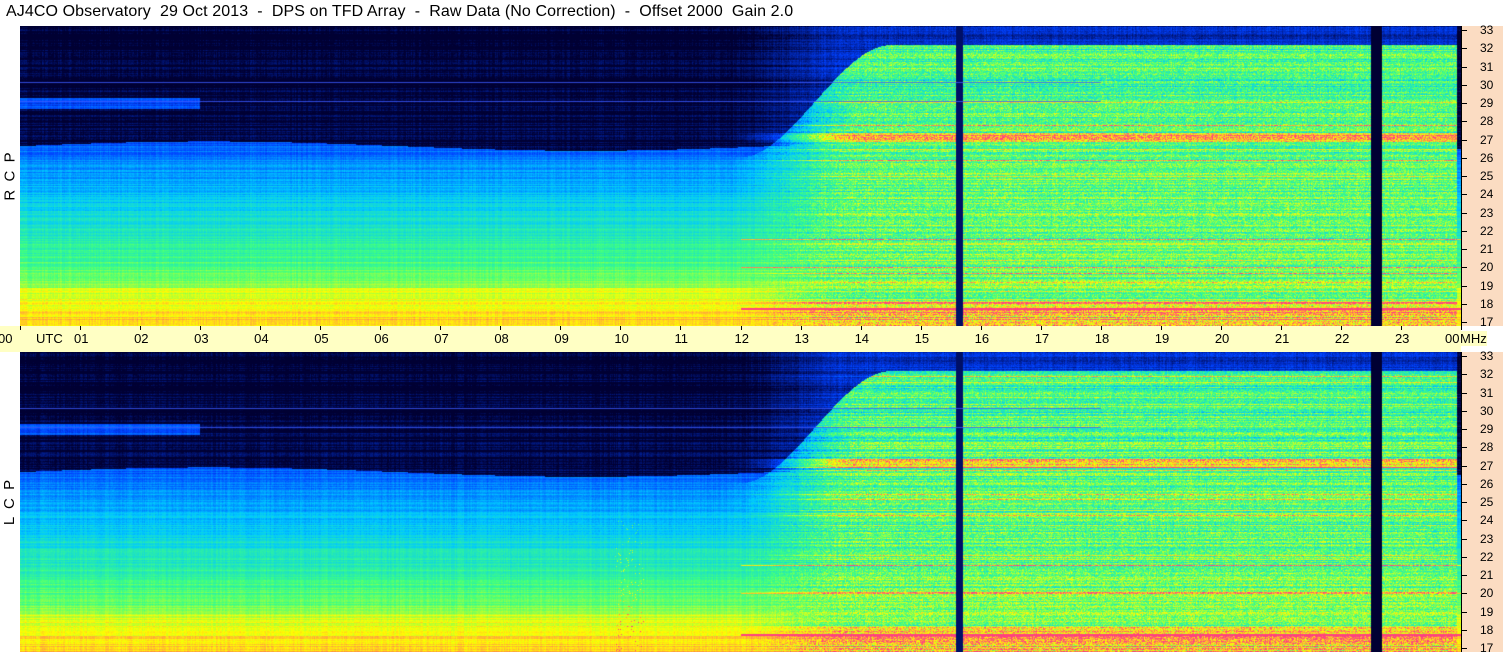 This screenshot has width=1503, height=672. Describe the element at coordinates (1487, 356) in the screenshot. I see `freq-tick-label: 33` at that location.